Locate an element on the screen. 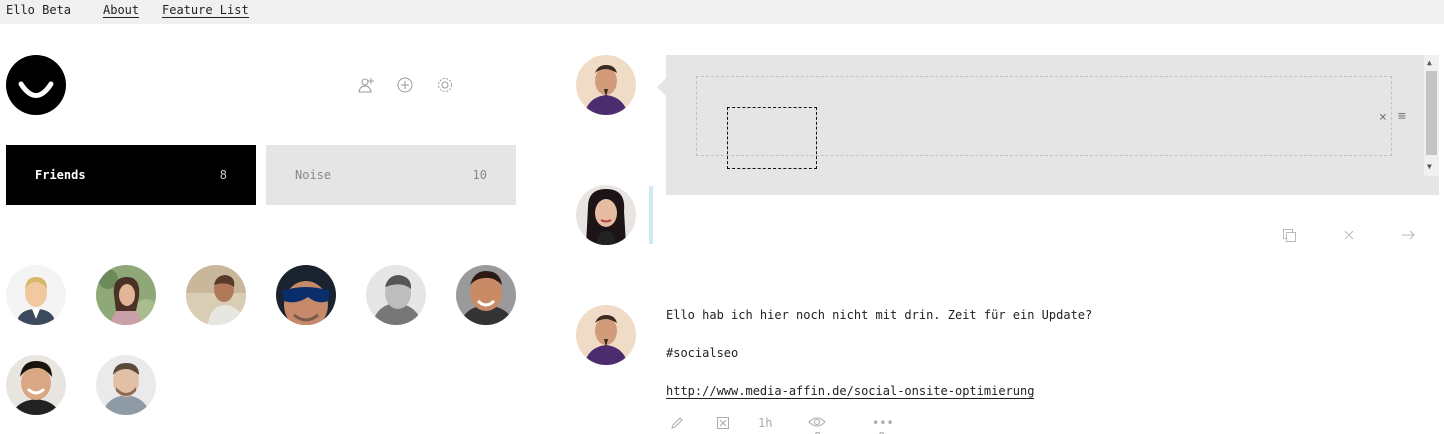  copy-icon is located at coordinates (1289, 236).